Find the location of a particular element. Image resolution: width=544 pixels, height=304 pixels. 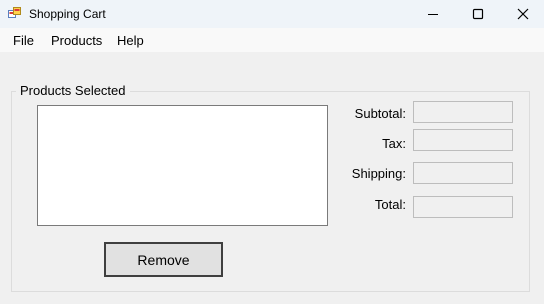

window-title: Shopping Cart is located at coordinates (67, 14).